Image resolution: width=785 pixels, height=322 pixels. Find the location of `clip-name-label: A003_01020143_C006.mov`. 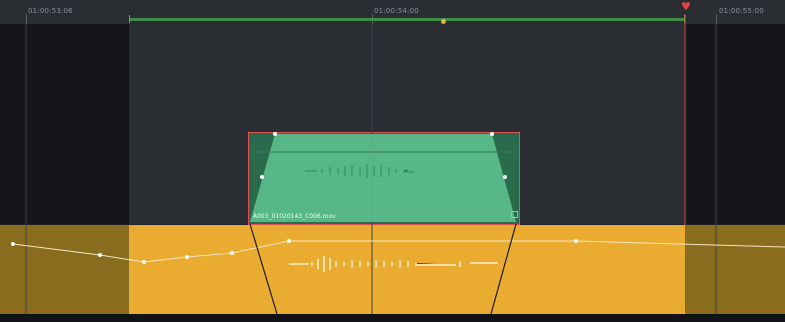

clip-name-label: A003_01020143_C006.mov is located at coordinates (294, 216).